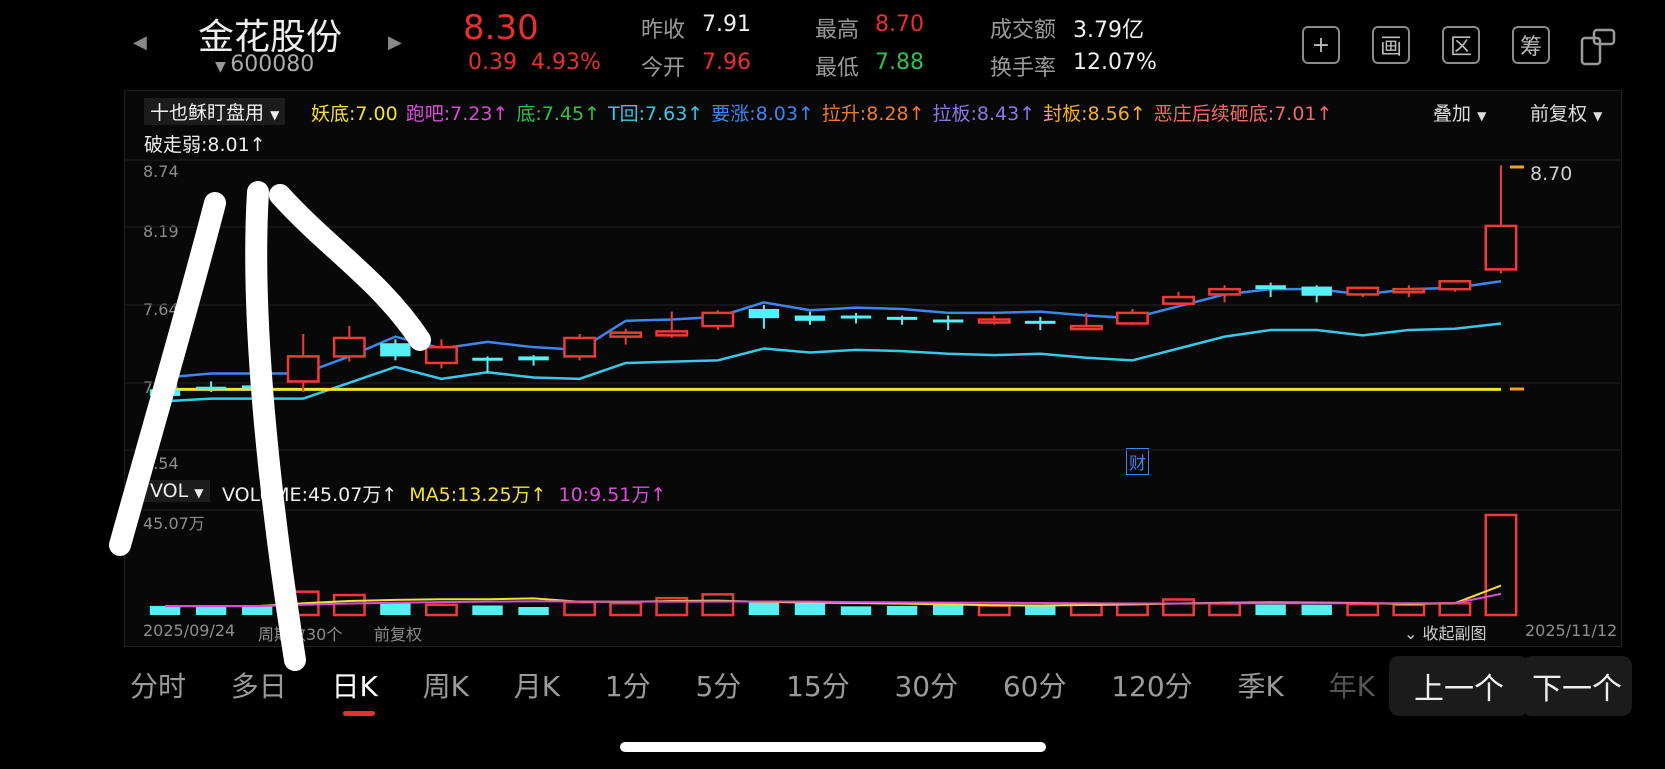  Describe the element at coordinates (444, 493) in the screenshot. I see `volume-legend: VOLUME:45.07万↑ MA5:13.25万↑ 10:9.51万↑` at that location.